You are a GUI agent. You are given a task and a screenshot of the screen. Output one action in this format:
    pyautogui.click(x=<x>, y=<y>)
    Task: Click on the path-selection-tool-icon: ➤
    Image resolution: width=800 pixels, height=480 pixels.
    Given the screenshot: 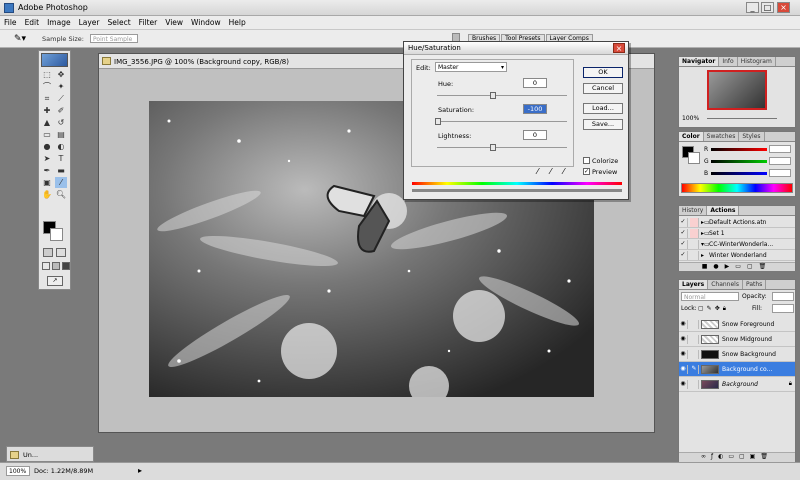 What is the action you would take?
    pyautogui.click(x=47, y=158)
    